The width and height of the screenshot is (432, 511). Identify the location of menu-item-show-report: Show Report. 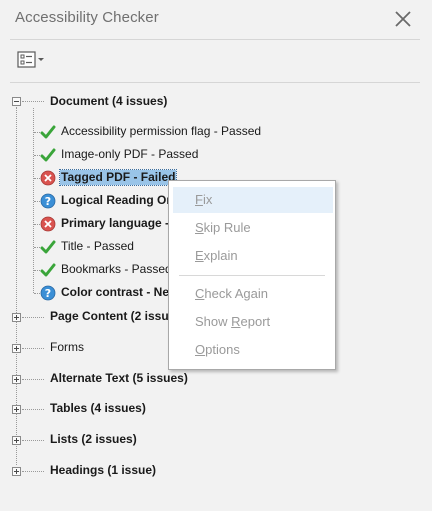
(253, 322).